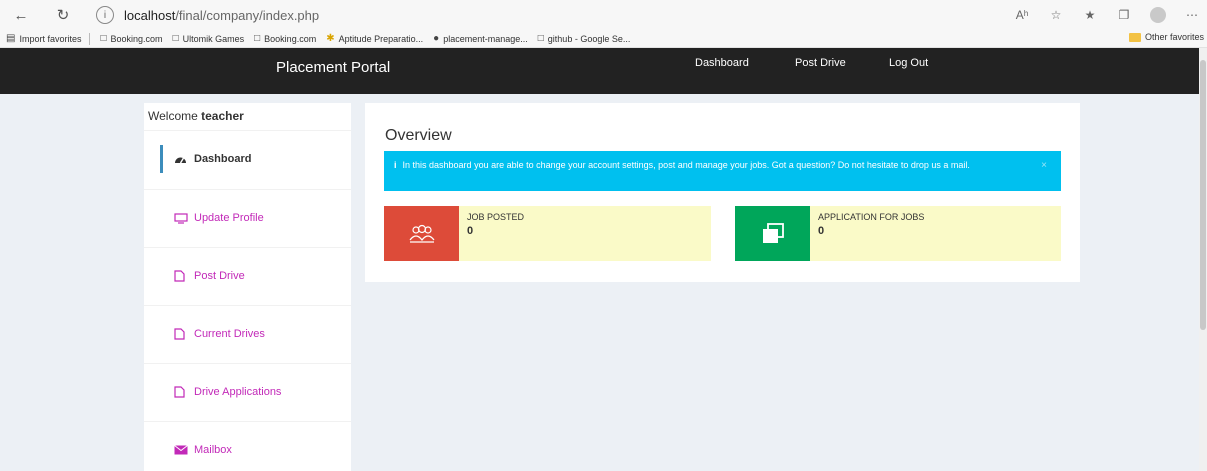 Image resolution: width=1207 pixels, height=471 pixels. What do you see at coordinates (181, 450) in the screenshot?
I see `envelope-icon` at bounding box center [181, 450].